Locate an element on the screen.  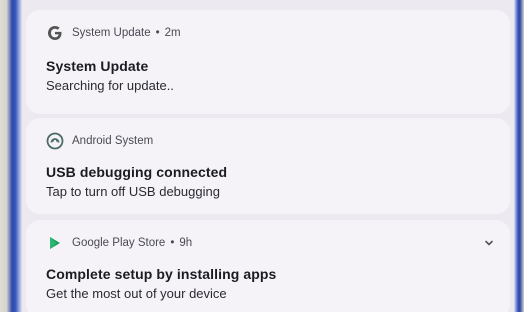
notification-header: Google Play Store • 9h is located at coordinates (269, 243).